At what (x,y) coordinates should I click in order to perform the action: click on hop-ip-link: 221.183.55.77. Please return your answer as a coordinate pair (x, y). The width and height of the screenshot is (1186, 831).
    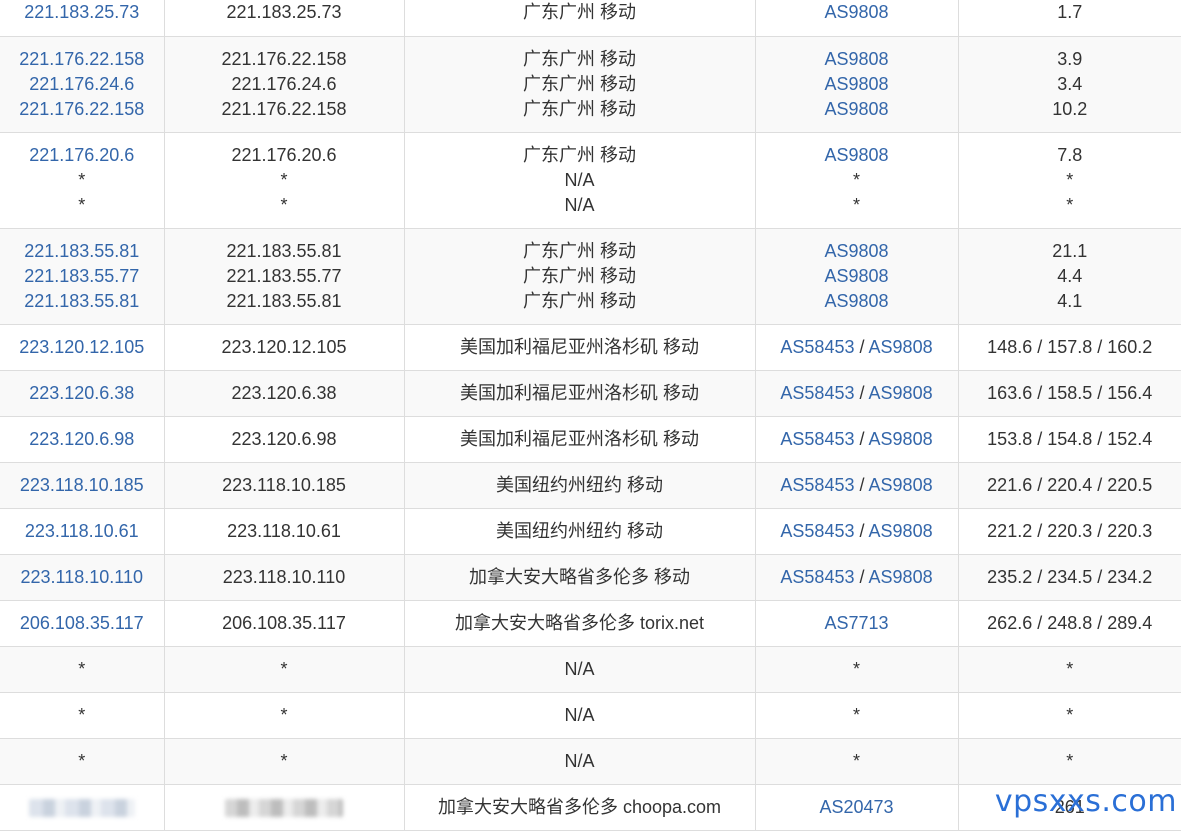
    Looking at the image, I should click on (82, 276).